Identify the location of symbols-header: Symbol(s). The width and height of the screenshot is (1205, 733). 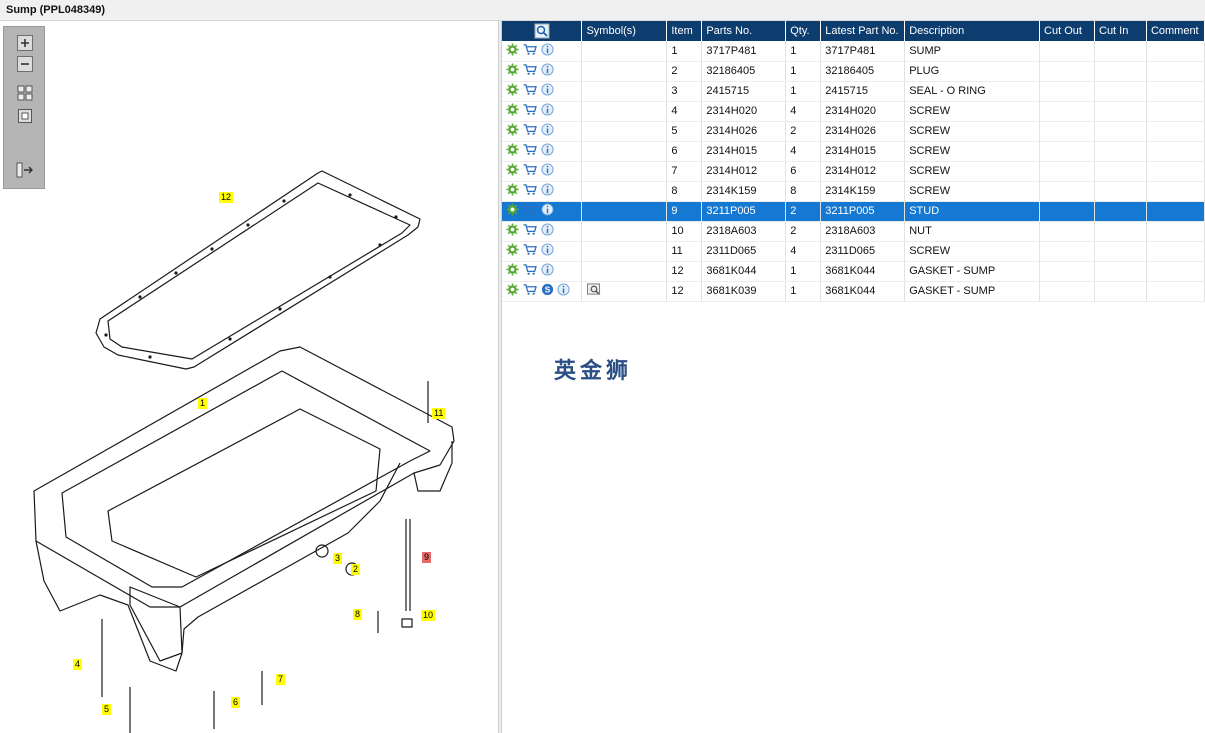
(624, 31).